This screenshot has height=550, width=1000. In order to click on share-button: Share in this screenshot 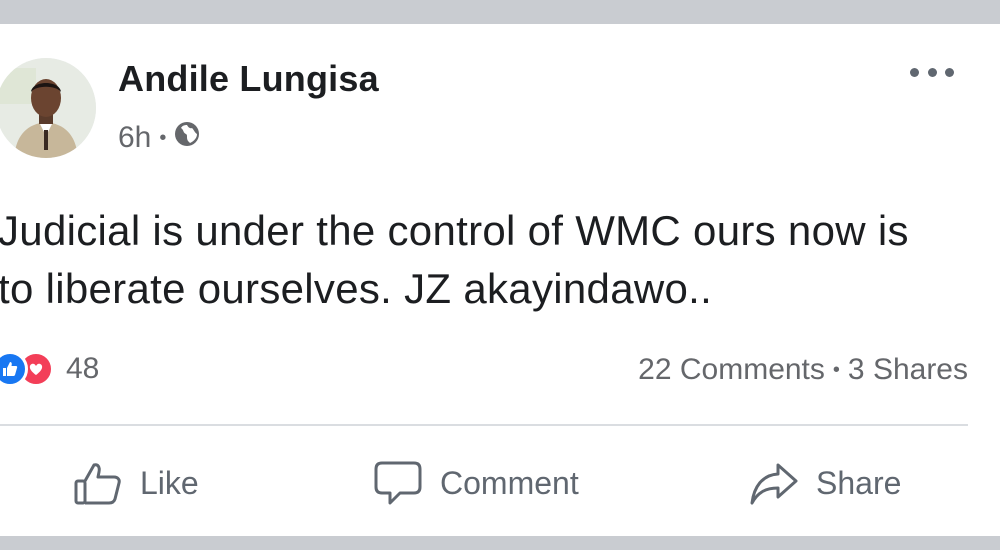, I will do `click(824, 483)`.